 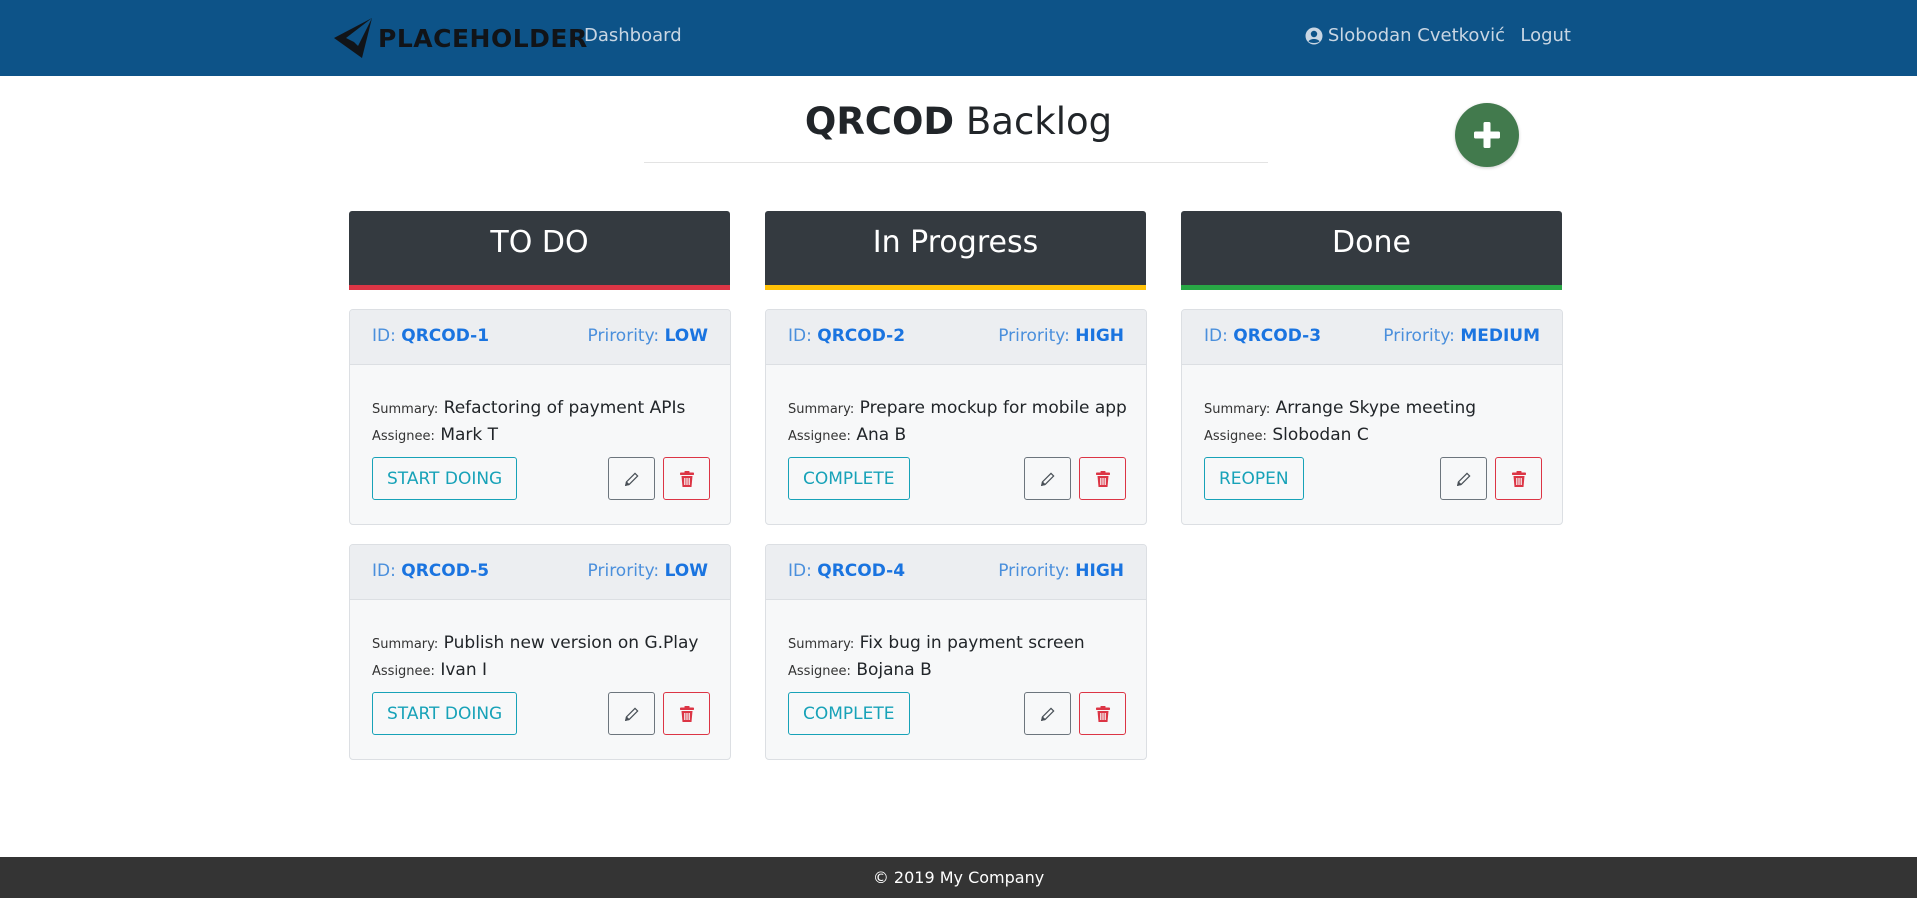 I want to click on nav-logout-link: Logut, so click(x=1545, y=35).